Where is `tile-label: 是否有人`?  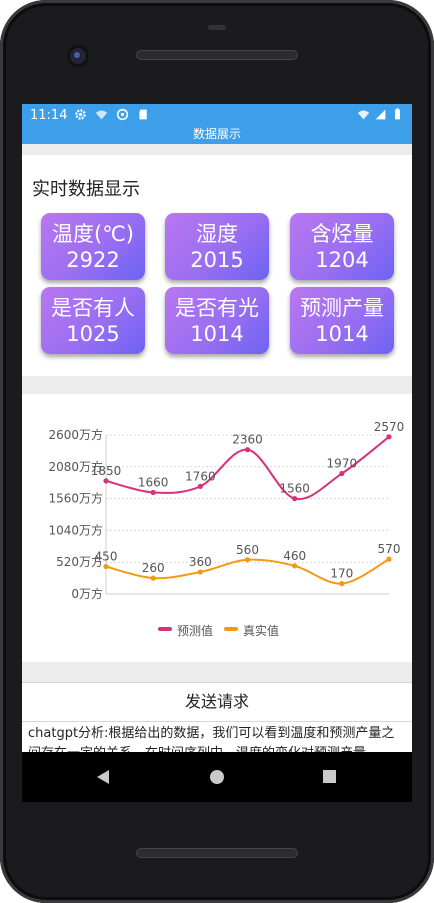 tile-label: 是否有人 is located at coordinates (93, 308).